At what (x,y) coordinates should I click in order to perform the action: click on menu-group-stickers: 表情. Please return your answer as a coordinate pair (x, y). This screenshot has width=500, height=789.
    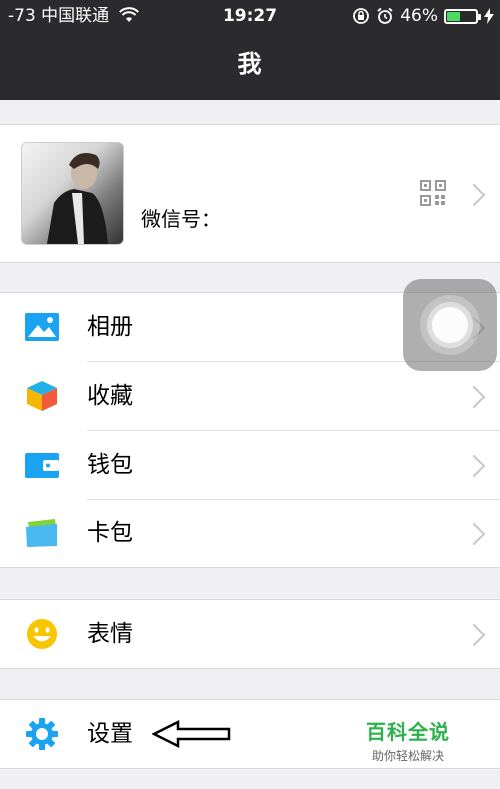
    Looking at the image, I should click on (250, 634).